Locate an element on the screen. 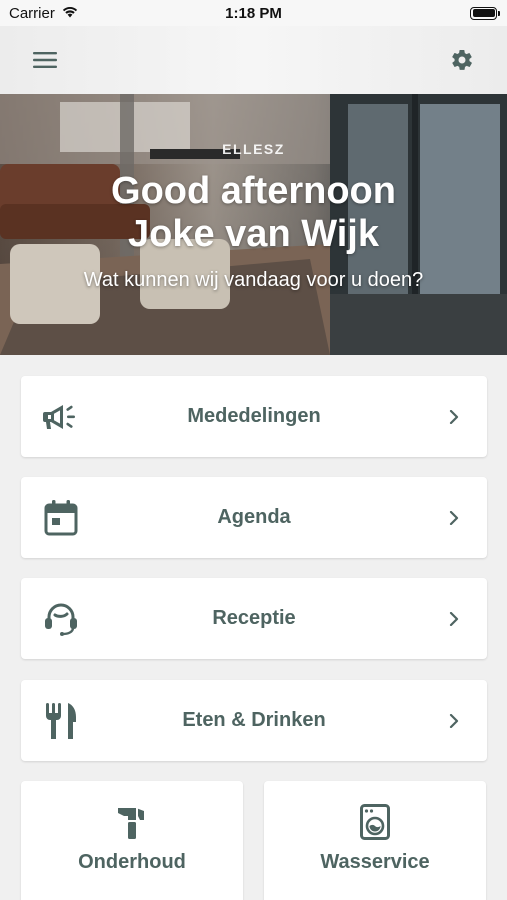 The height and width of the screenshot is (900, 507). wifi-icon is located at coordinates (70, 13).